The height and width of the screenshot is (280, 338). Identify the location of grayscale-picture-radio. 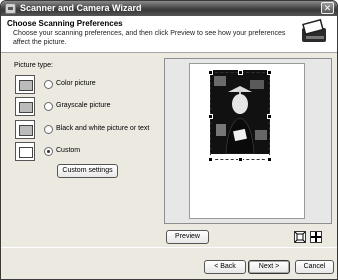
(48, 106).